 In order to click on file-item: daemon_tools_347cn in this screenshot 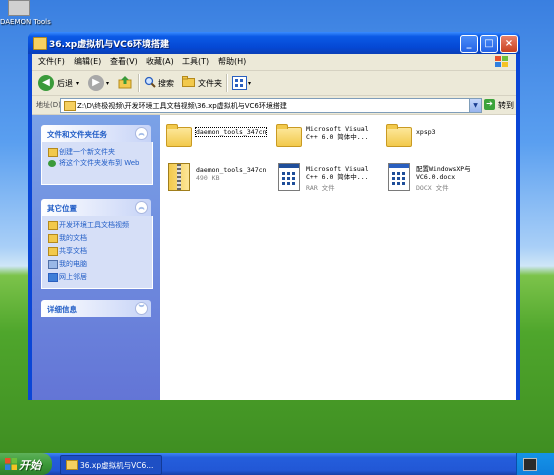, I will do `click(221, 141)`.